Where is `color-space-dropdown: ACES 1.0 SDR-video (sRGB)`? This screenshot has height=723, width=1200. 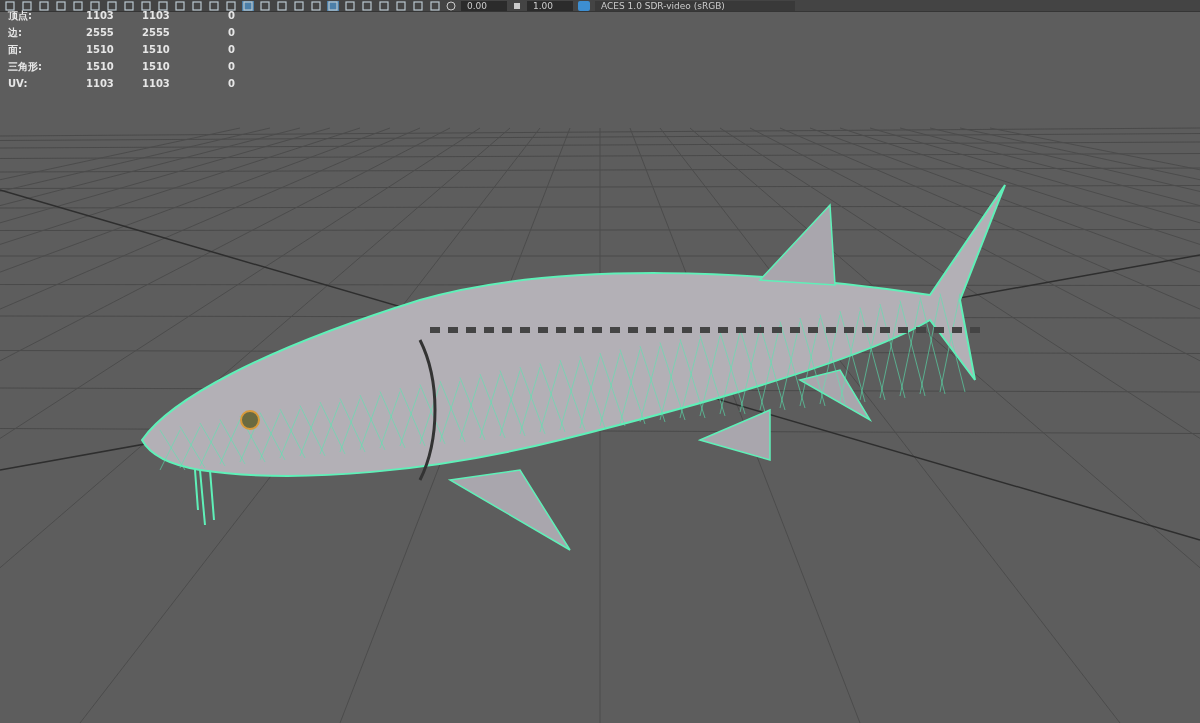
color-space-dropdown: ACES 1.0 SDR-video (sRGB) is located at coordinates (695, 5).